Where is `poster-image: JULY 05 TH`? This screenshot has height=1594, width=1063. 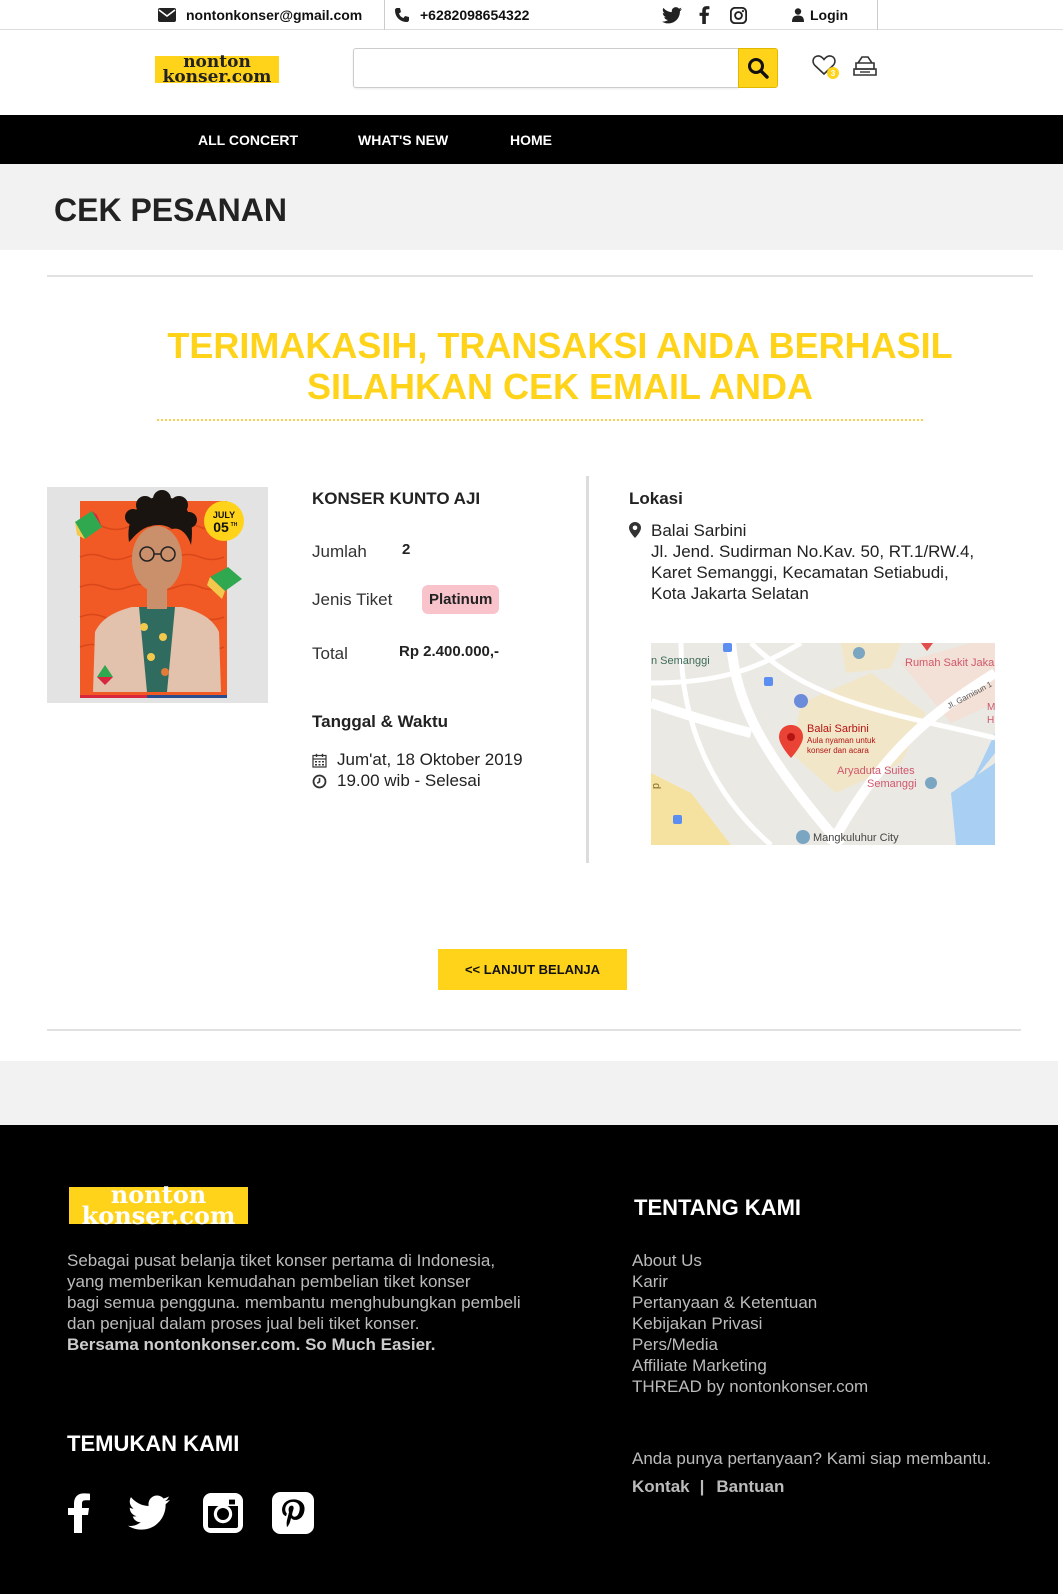
poster-image: JULY 05 TH is located at coordinates (157, 595).